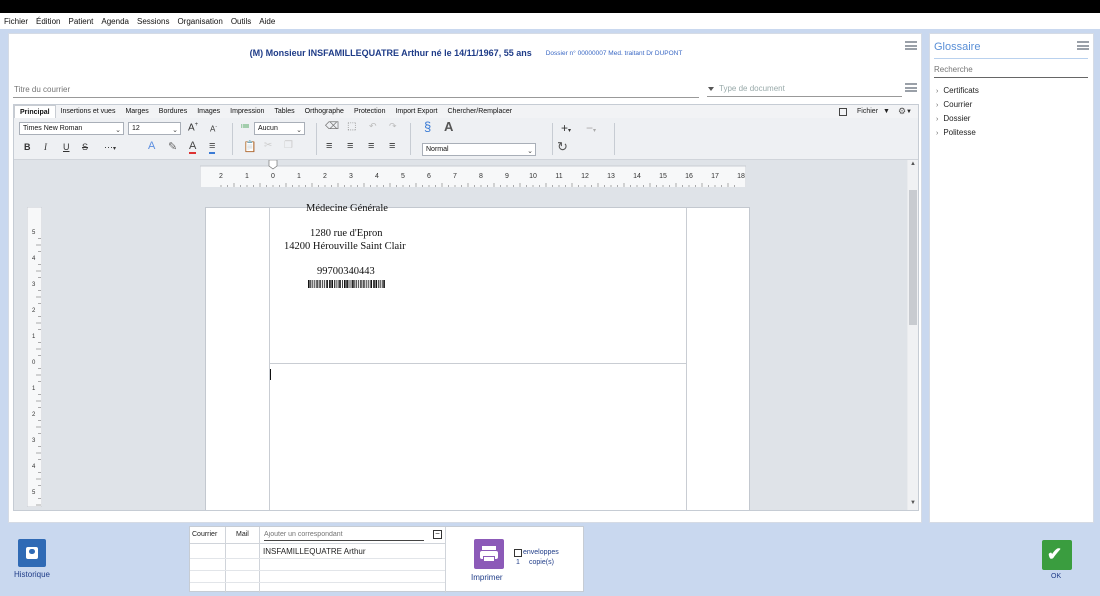 This screenshot has width=1100, height=596. What do you see at coordinates (489, 554) in the screenshot?
I see `imprimer-button` at bounding box center [489, 554].